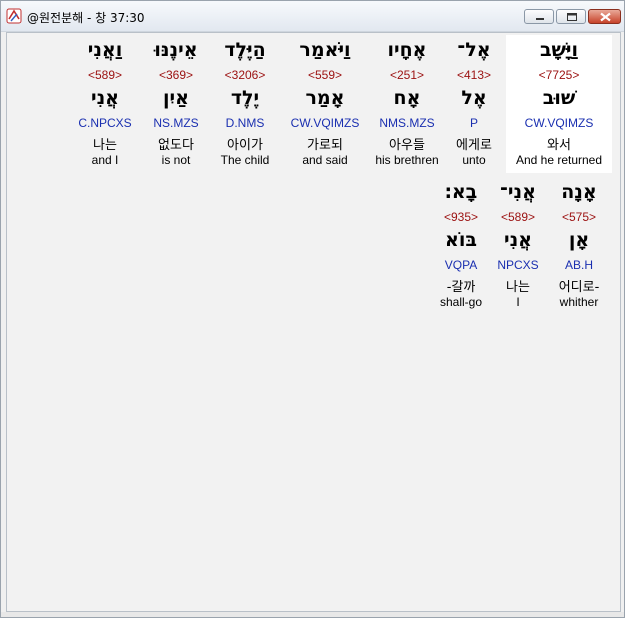 The width and height of the screenshot is (625, 618). What do you see at coordinates (176, 50) in the screenshot?
I see `hebrew-word: אֵינֶנּוּ` at bounding box center [176, 50].